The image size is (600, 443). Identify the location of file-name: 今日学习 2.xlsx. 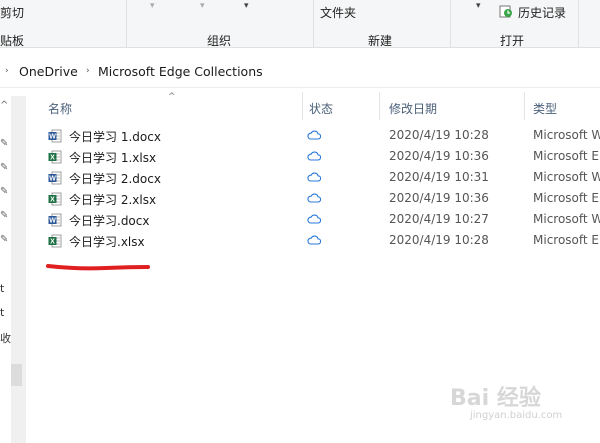
(112, 199).